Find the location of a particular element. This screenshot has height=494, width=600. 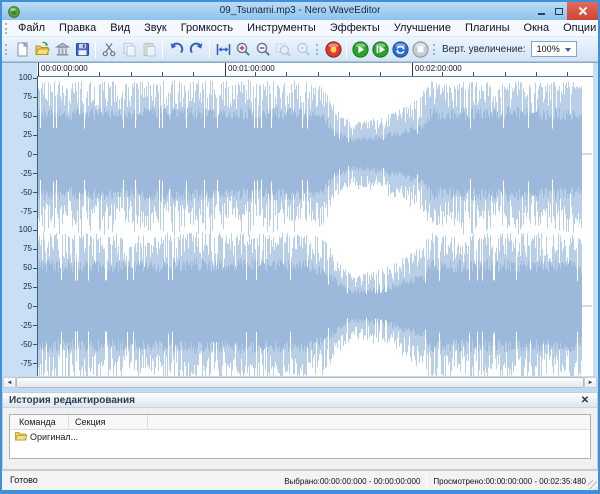

menu-item-plugins: Плагины is located at coordinates (487, 28).